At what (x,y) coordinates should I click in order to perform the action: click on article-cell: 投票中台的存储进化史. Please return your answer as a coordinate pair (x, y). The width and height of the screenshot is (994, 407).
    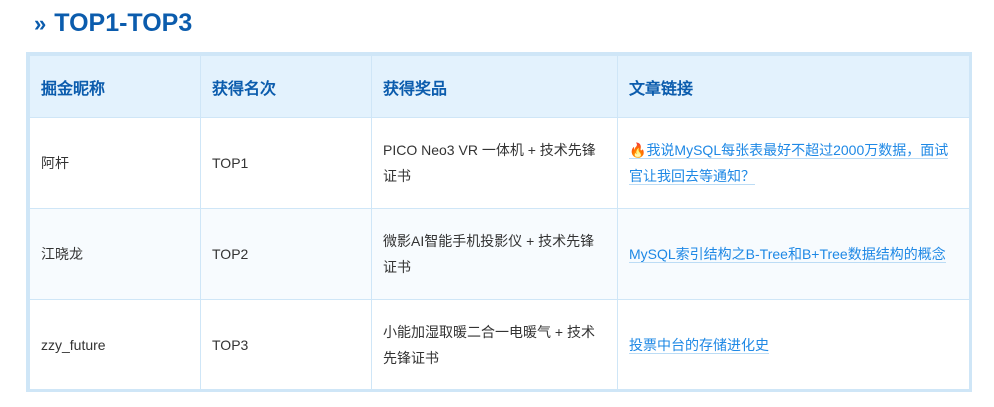
    Looking at the image, I should click on (793, 345).